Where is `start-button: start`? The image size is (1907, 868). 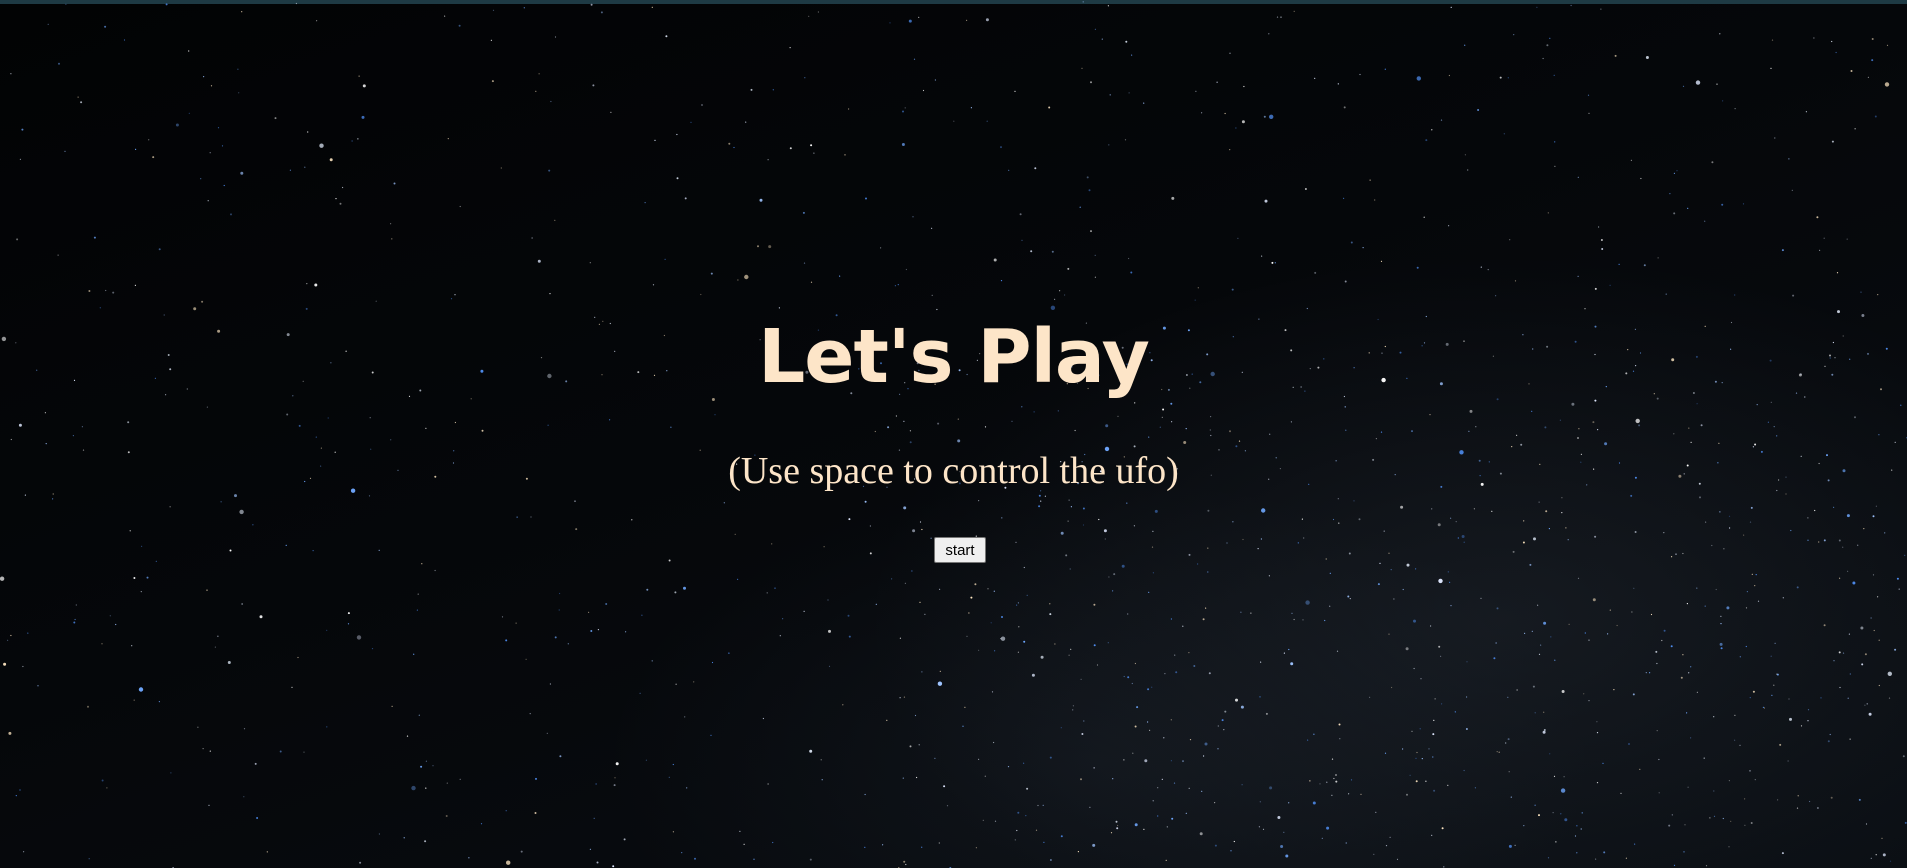
start-button: start is located at coordinates (960, 550).